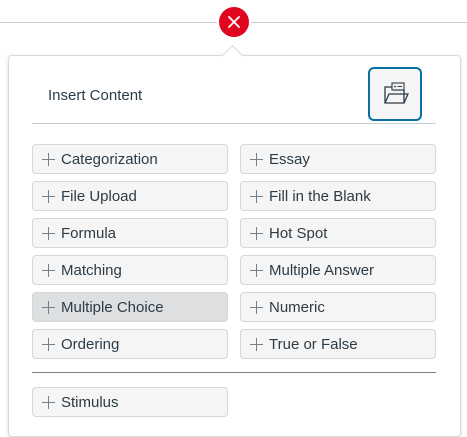  I want to click on open-folder-icon, so click(396, 93).